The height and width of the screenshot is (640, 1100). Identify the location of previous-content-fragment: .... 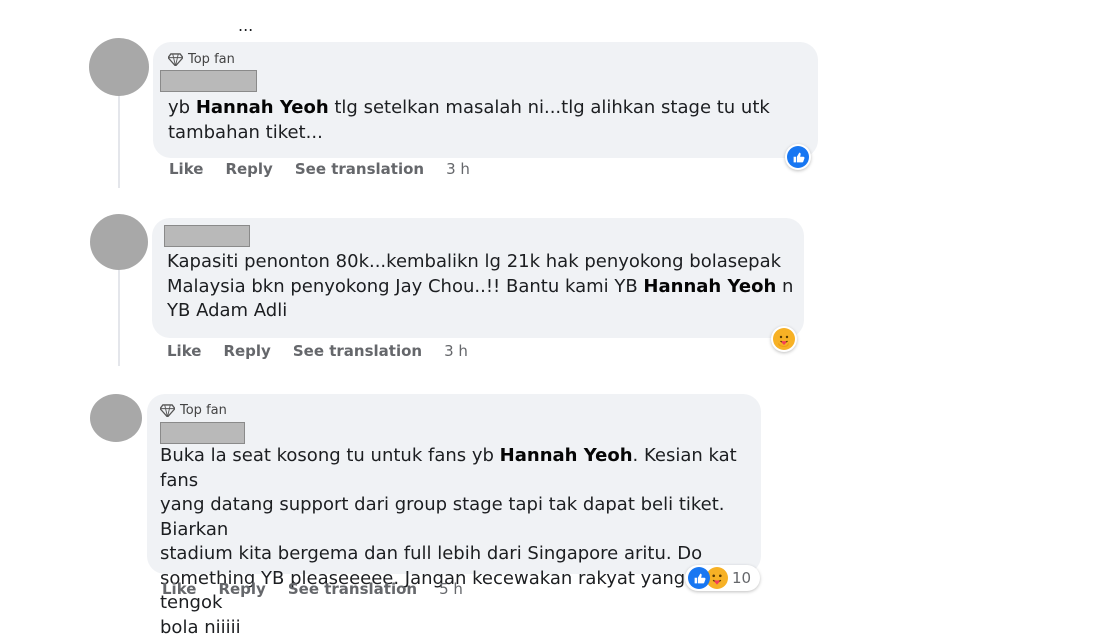
(246, 25).